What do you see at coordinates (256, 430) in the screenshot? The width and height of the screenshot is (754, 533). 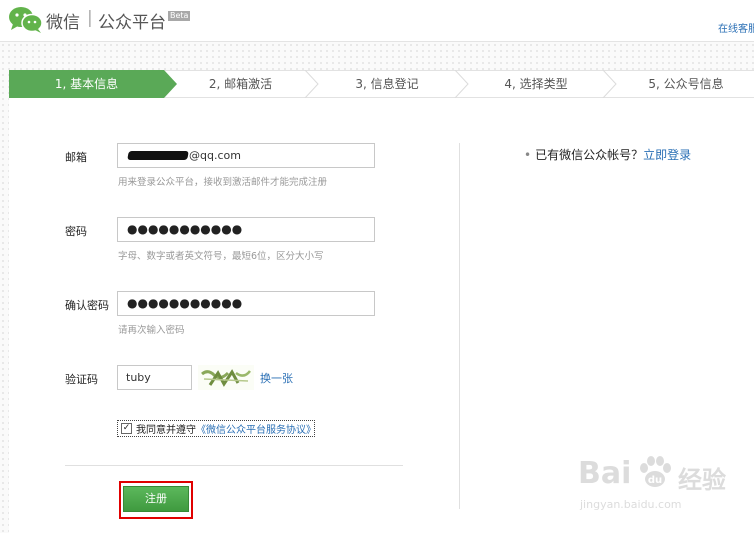 I see `service-agreement-link: 《微信公众平台服务协议》` at bounding box center [256, 430].